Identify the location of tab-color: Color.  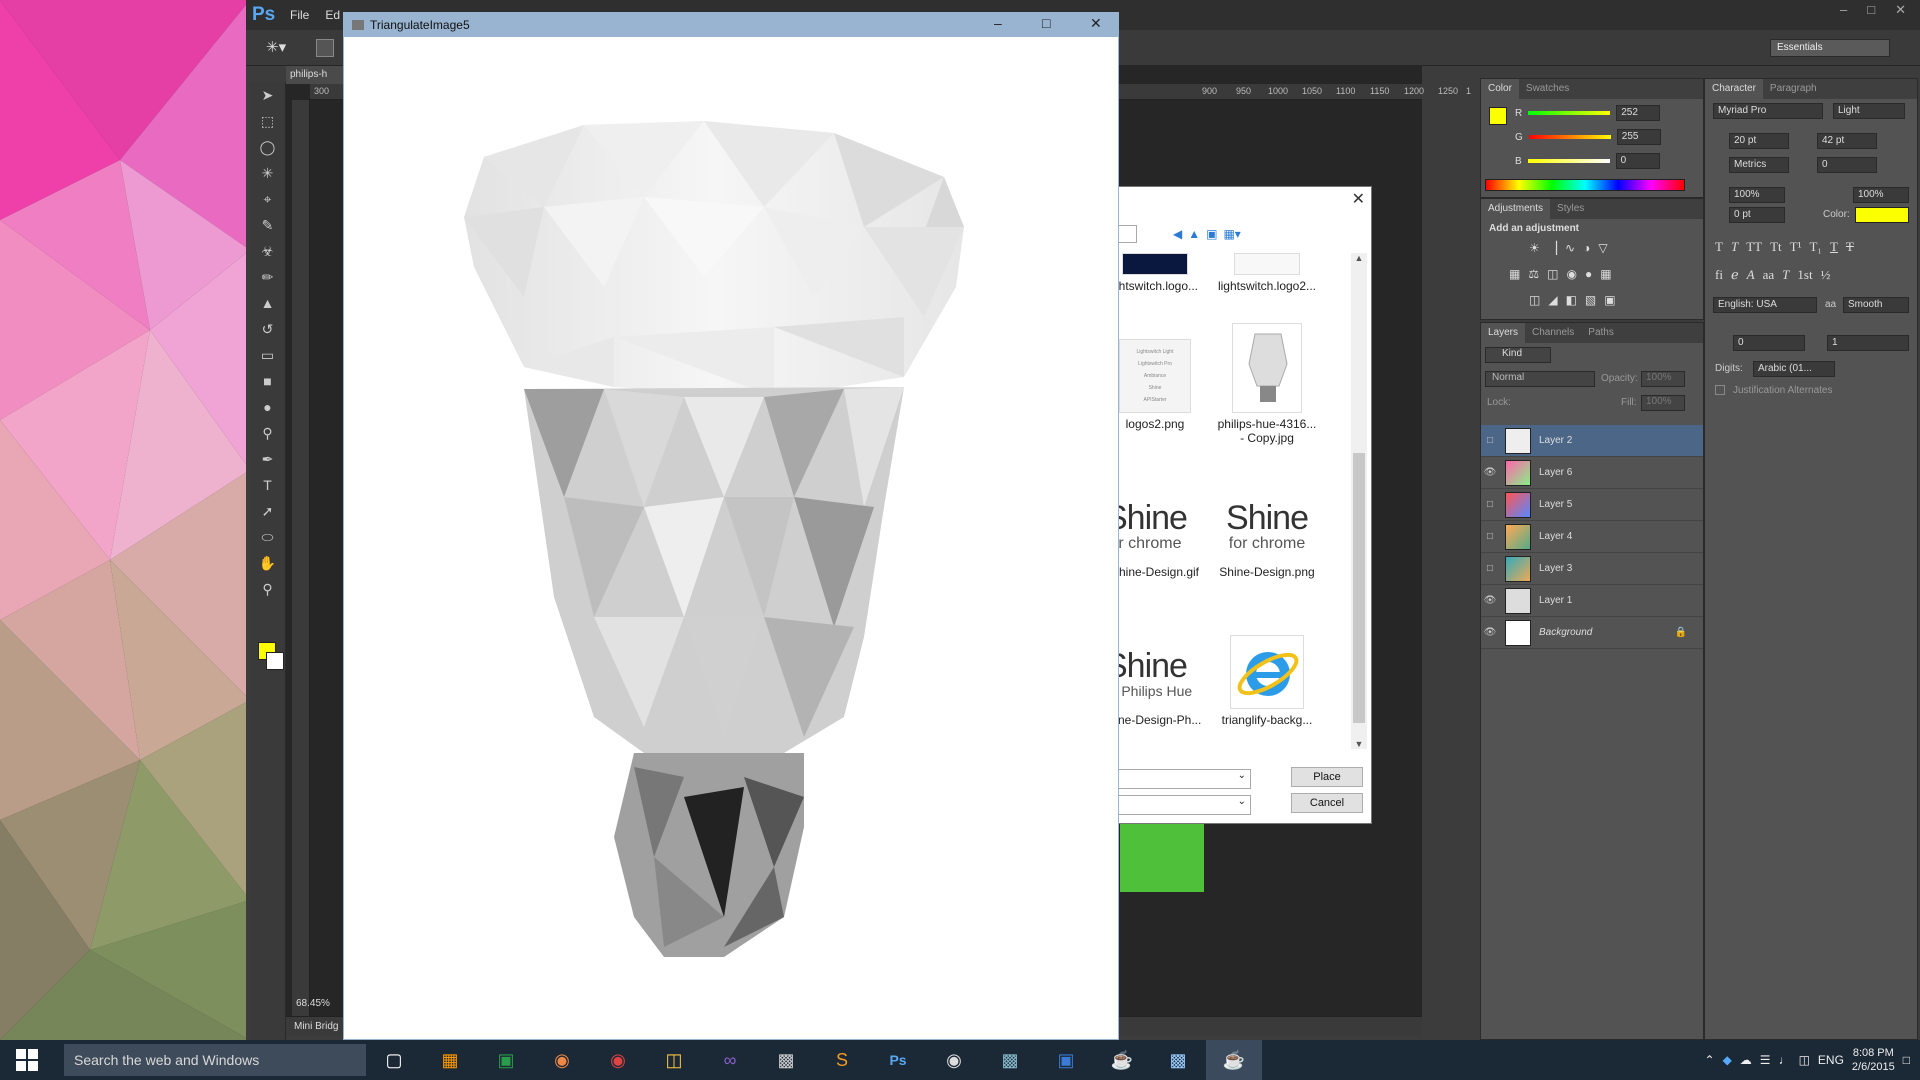
(1500, 89).